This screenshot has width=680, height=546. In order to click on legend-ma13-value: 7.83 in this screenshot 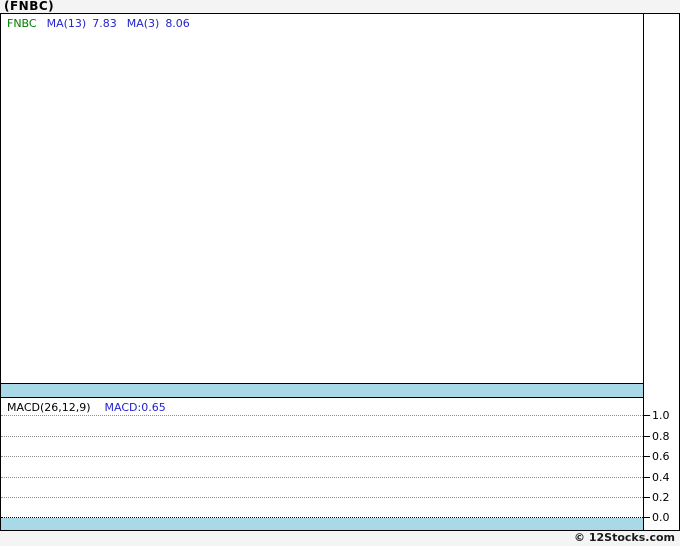, I will do `click(104, 23)`.